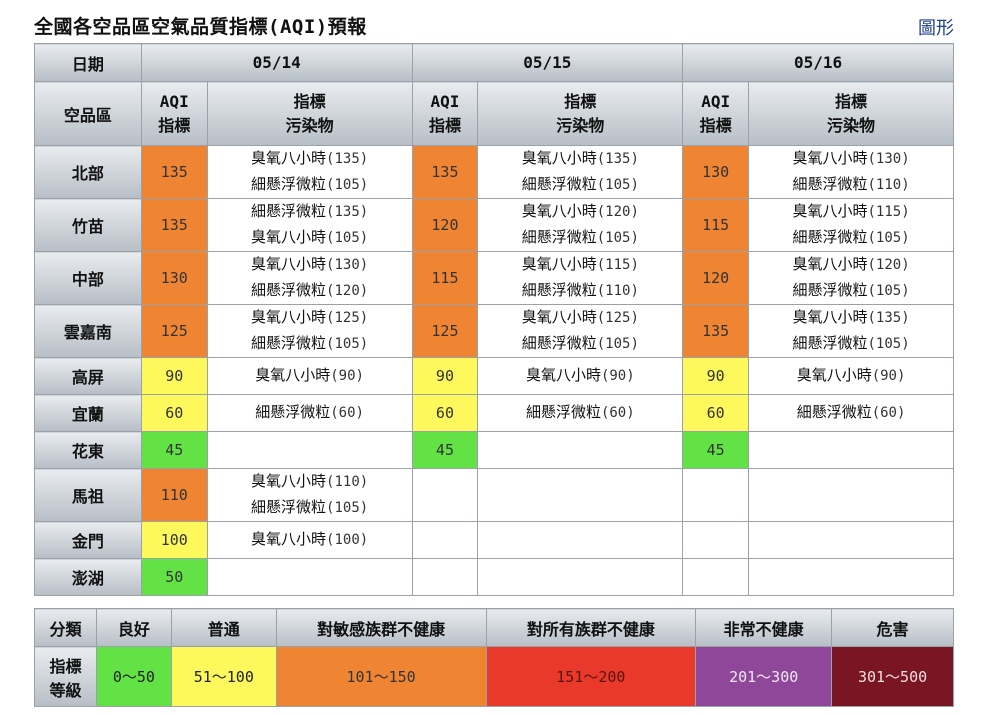  I want to click on legend-range-unhealthy: 151～200, so click(591, 676).